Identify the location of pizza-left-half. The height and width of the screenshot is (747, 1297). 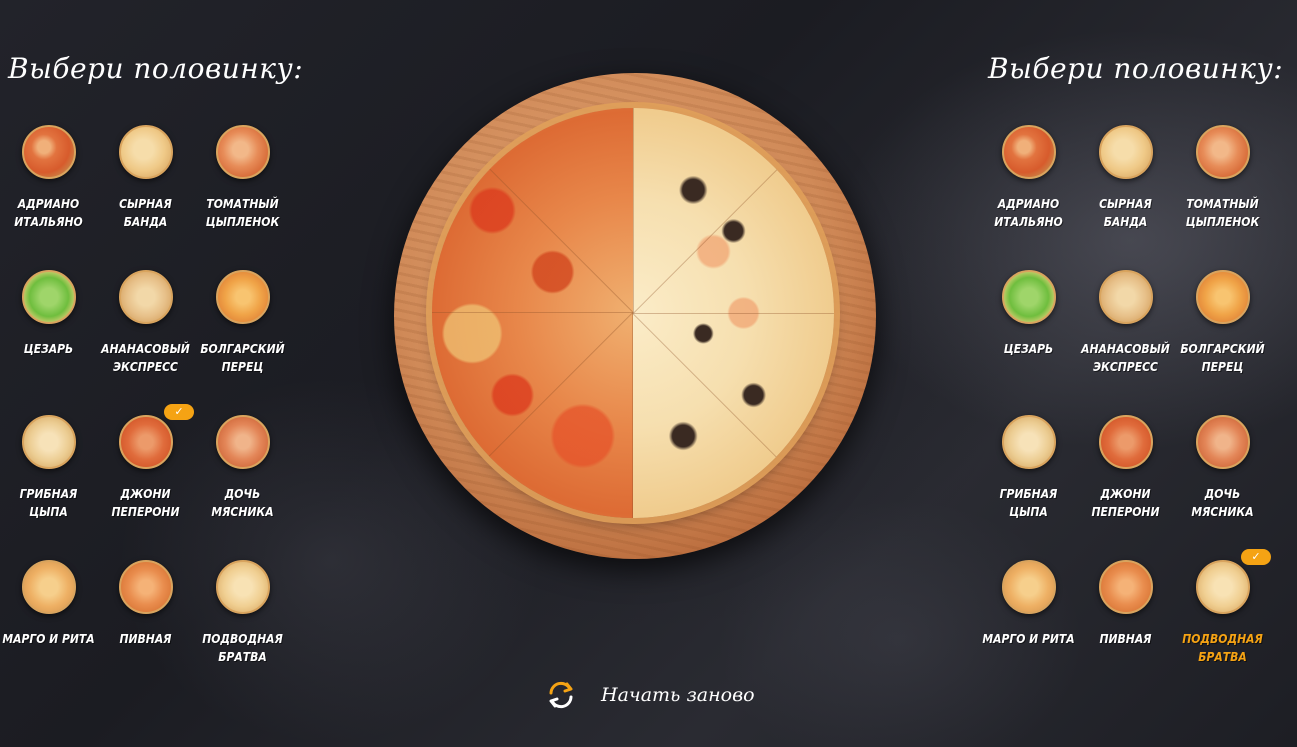
(532, 313).